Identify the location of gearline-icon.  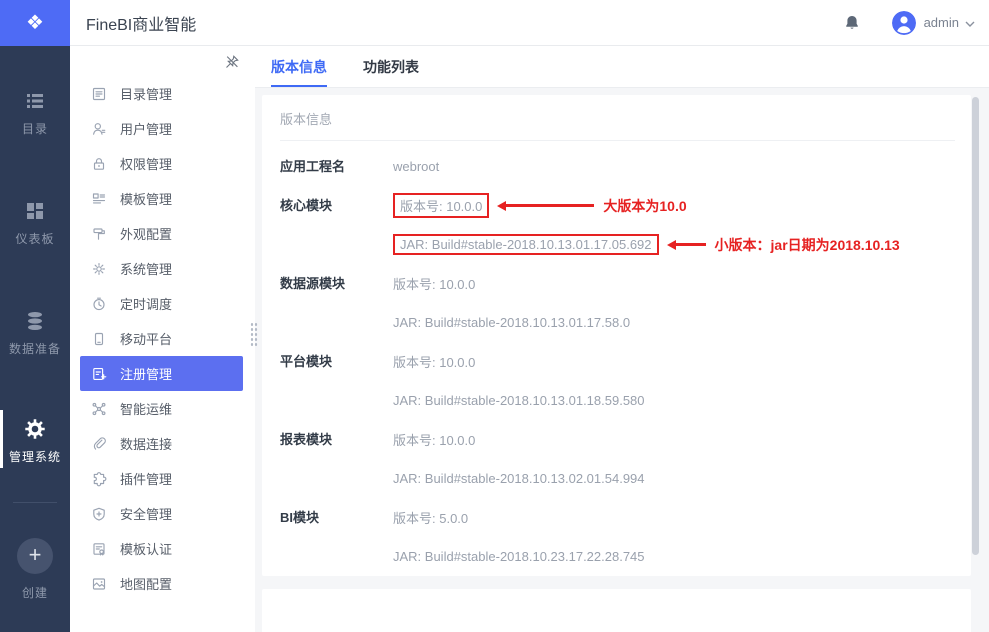
(99, 269).